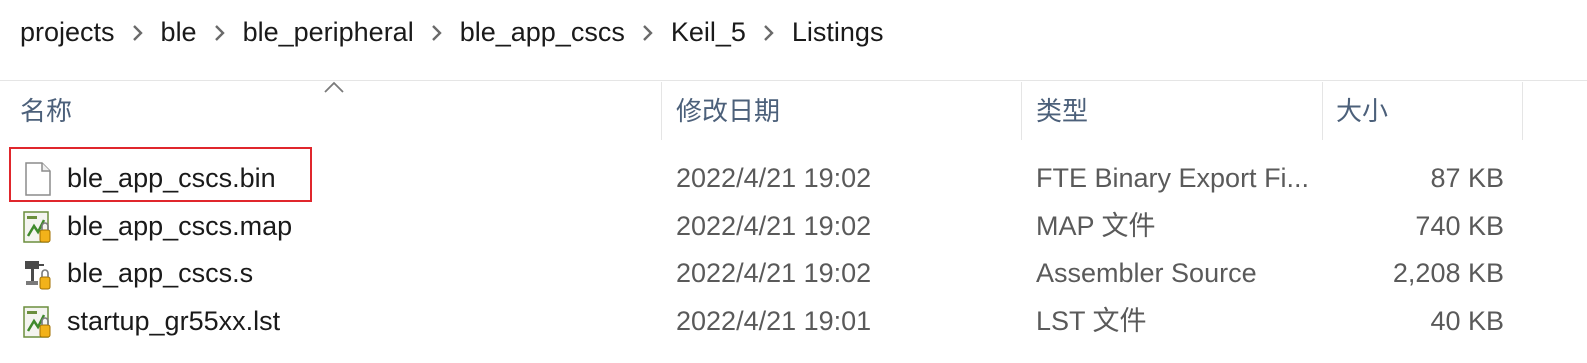  What do you see at coordinates (793, 80) in the screenshot?
I see `toolbar-divider` at bounding box center [793, 80].